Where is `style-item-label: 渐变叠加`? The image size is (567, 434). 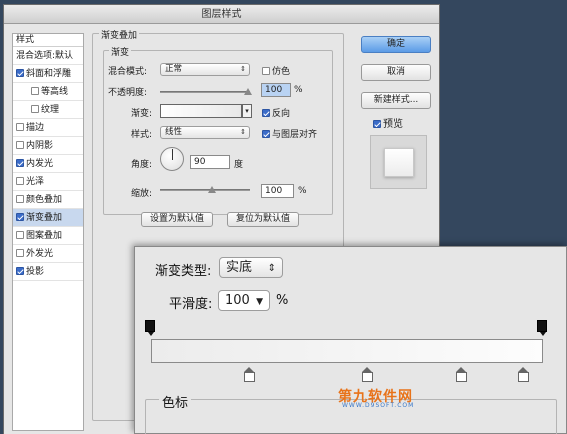 style-item-label: 渐变叠加 is located at coordinates (44, 218).